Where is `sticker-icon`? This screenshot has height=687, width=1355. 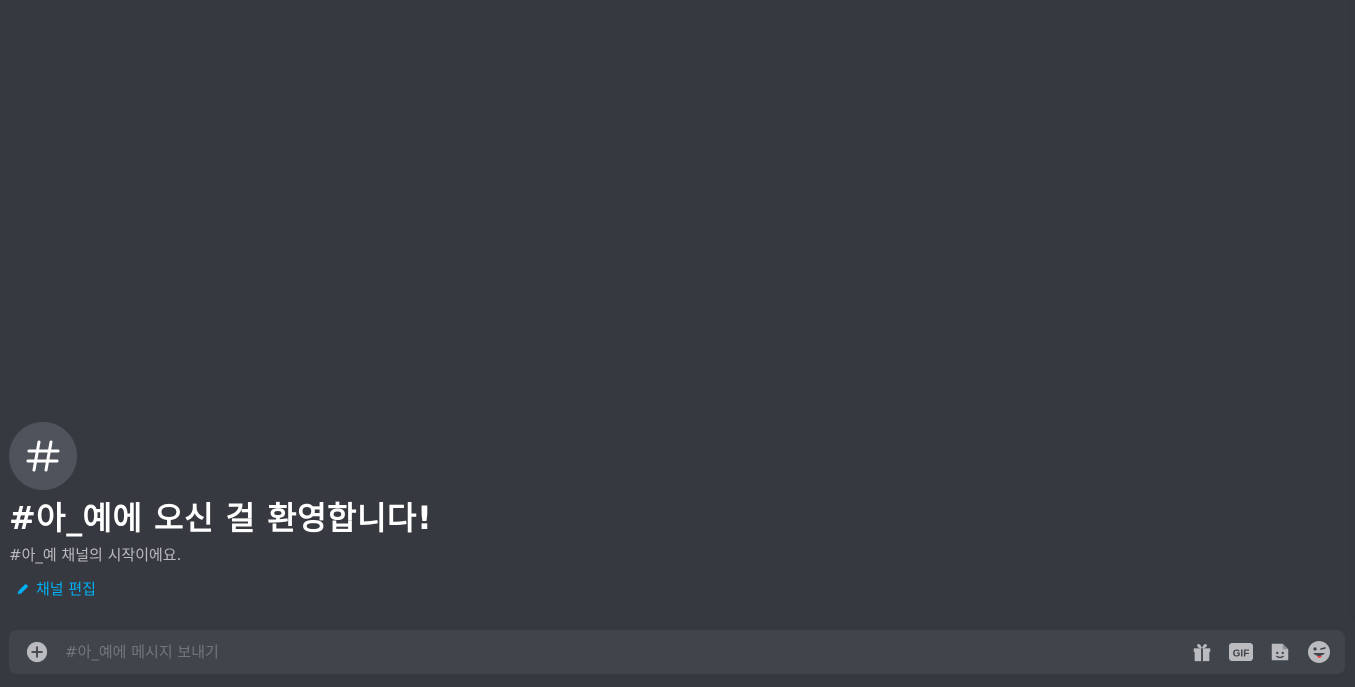 sticker-icon is located at coordinates (1280, 652).